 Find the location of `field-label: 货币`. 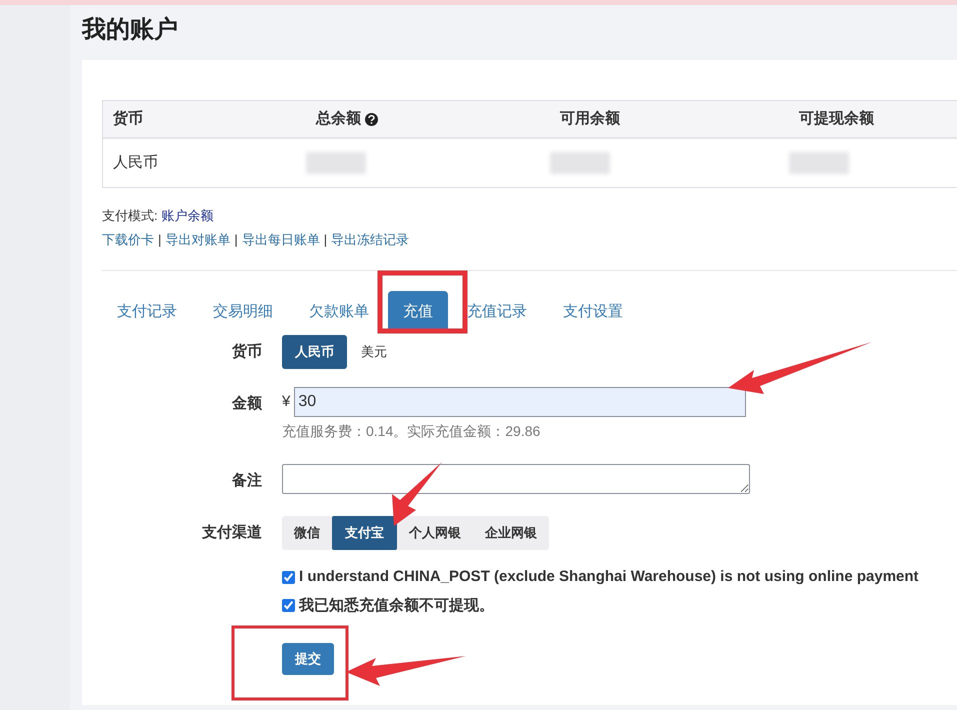

field-label: 货币 is located at coordinates (247, 351).